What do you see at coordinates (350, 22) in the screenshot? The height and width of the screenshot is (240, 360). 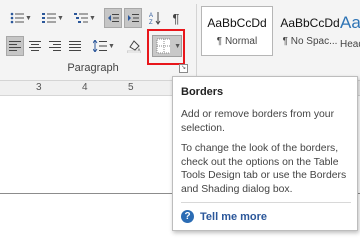 I see `style-sample: AaBl` at bounding box center [350, 22].